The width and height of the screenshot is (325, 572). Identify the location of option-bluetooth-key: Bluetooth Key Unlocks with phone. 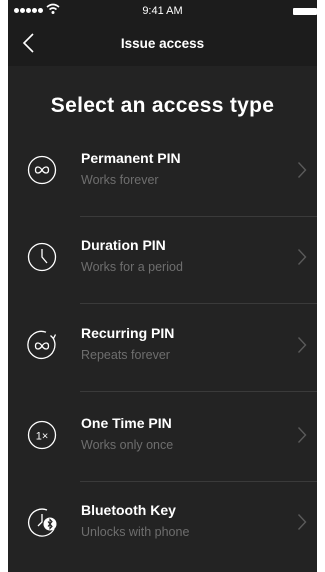
(162, 525).